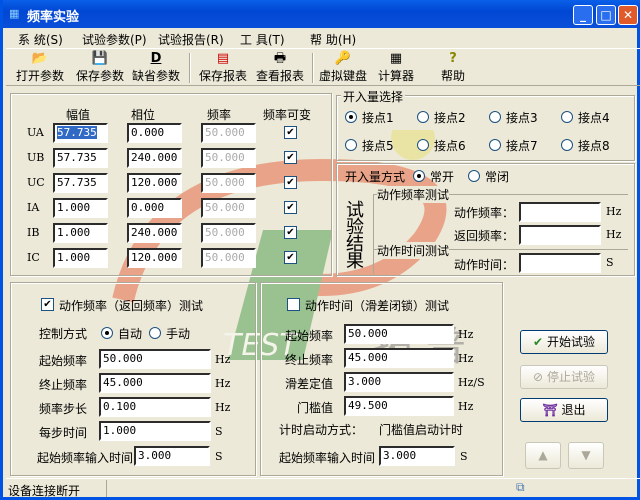  What do you see at coordinates (223, 68) in the screenshot?
I see `save-report-button: ▤ 保存报表` at bounding box center [223, 68].